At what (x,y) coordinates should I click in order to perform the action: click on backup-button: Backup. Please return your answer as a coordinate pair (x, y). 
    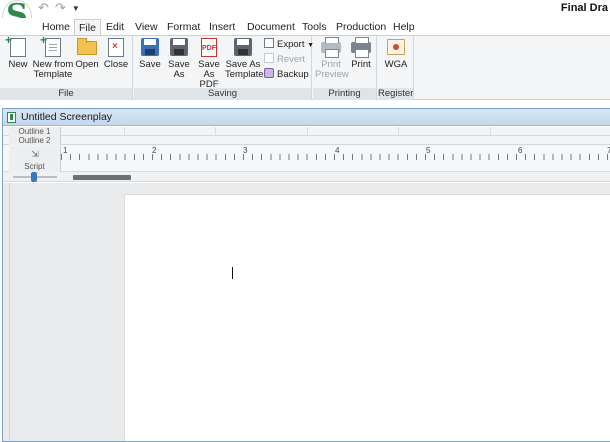
    Looking at the image, I should click on (286, 75).